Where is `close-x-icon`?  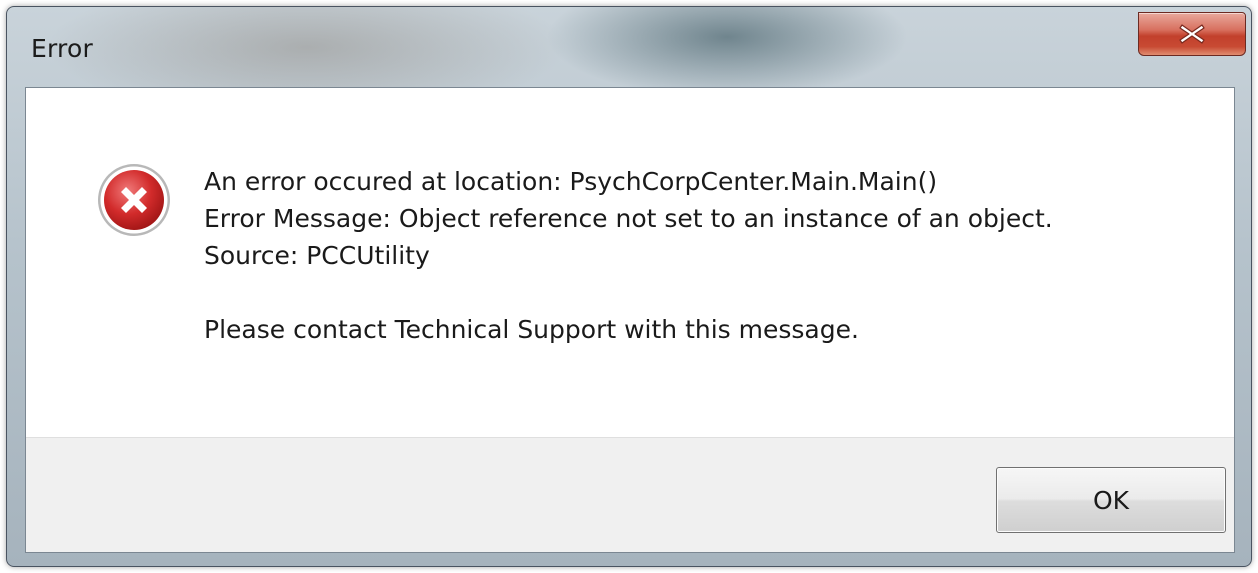 close-x-icon is located at coordinates (1192, 34).